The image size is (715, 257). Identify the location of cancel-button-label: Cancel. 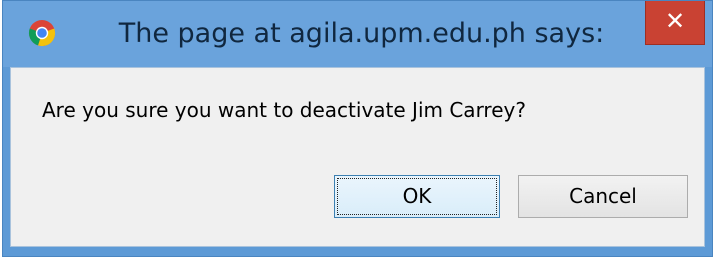
(603, 196).